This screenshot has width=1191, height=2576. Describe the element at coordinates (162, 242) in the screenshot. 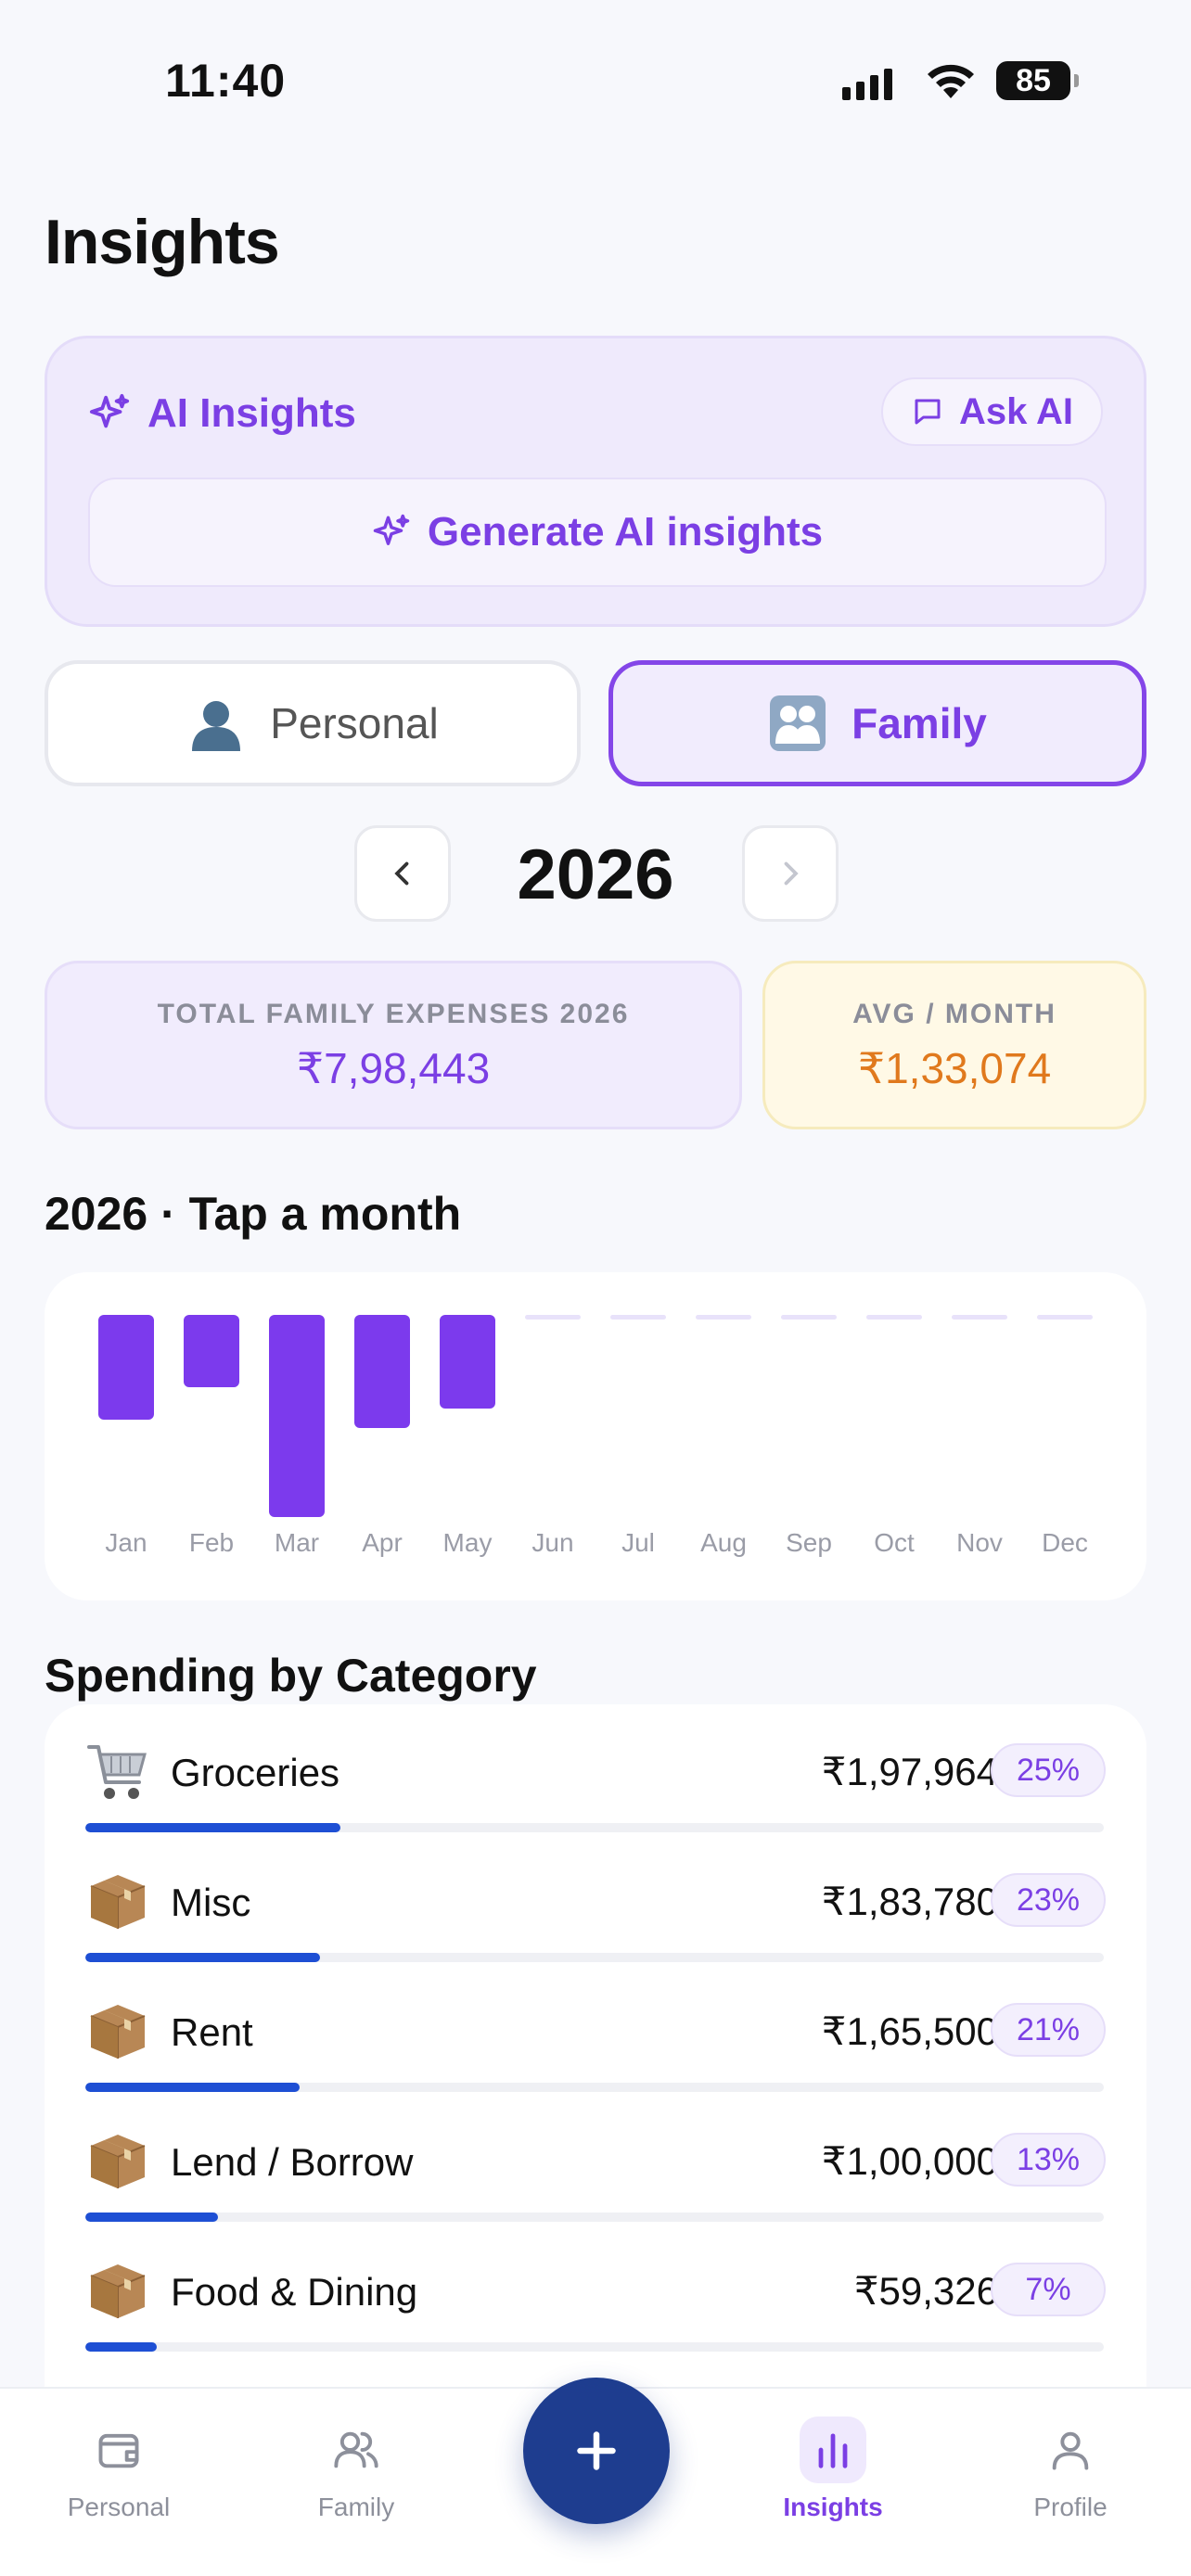

I see `page-title: Insights` at that location.